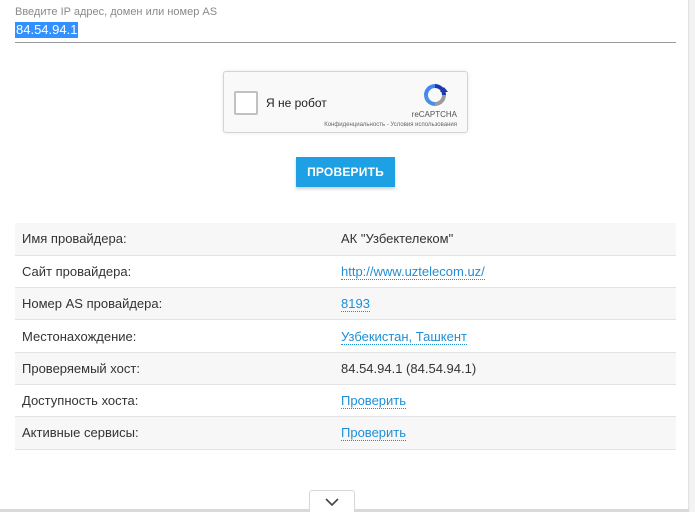 The width and height of the screenshot is (695, 512). What do you see at coordinates (246, 103) in the screenshot?
I see `recaptcha-checkbox` at bounding box center [246, 103].